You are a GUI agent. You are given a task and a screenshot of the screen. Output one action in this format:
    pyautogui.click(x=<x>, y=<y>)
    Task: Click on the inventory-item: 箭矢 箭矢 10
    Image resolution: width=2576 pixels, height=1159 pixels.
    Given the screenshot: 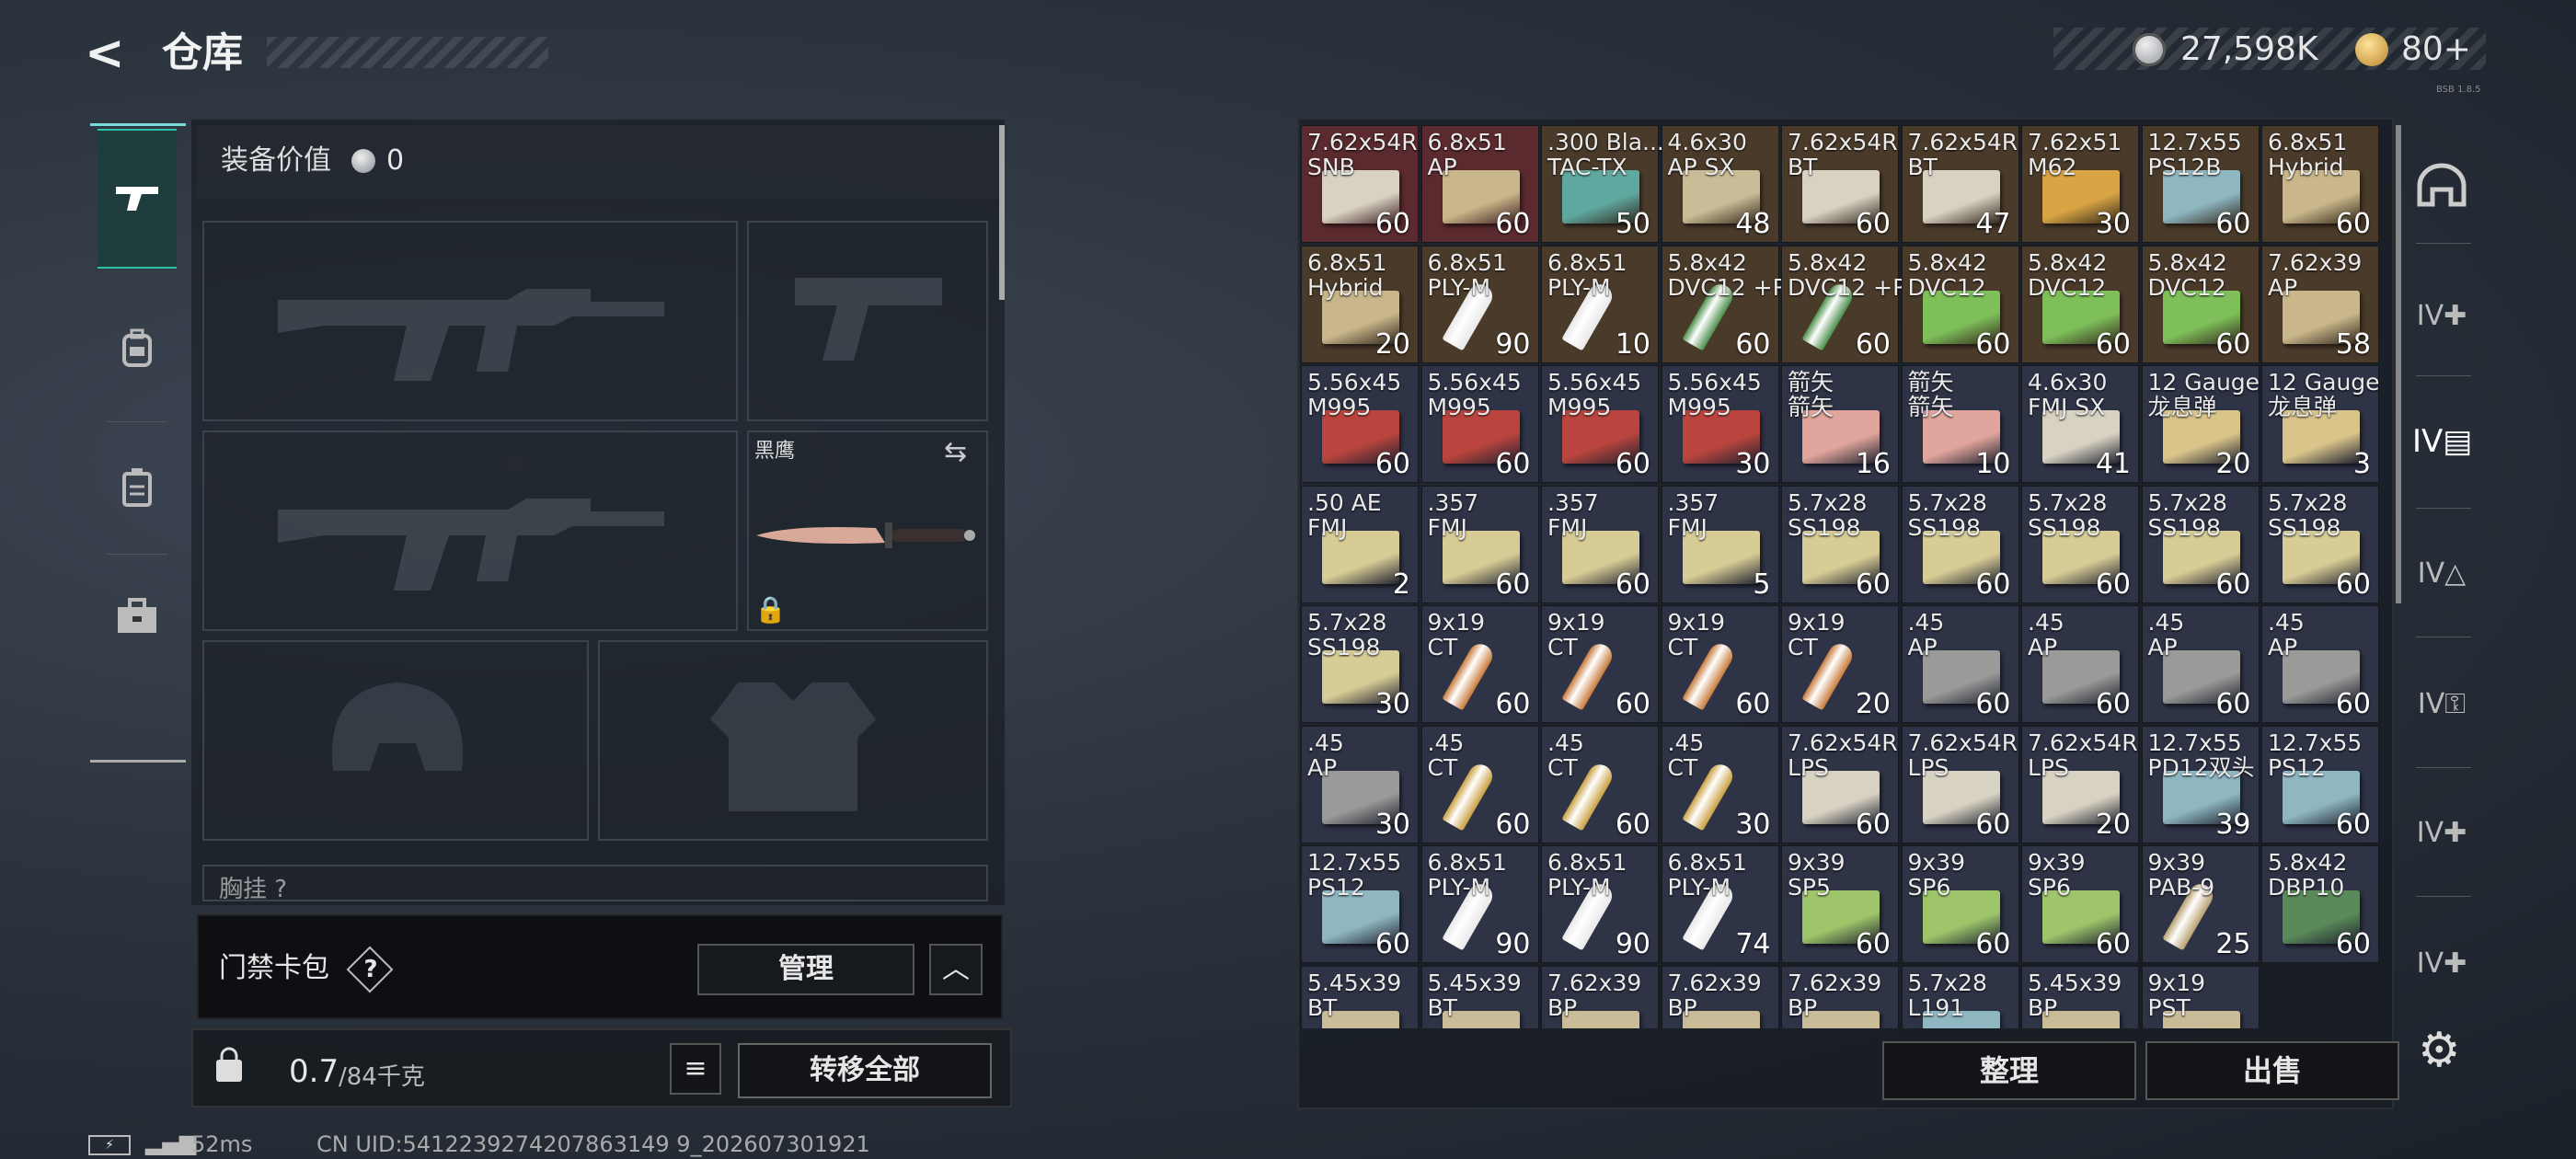 What is the action you would take?
    pyautogui.click(x=1960, y=424)
    